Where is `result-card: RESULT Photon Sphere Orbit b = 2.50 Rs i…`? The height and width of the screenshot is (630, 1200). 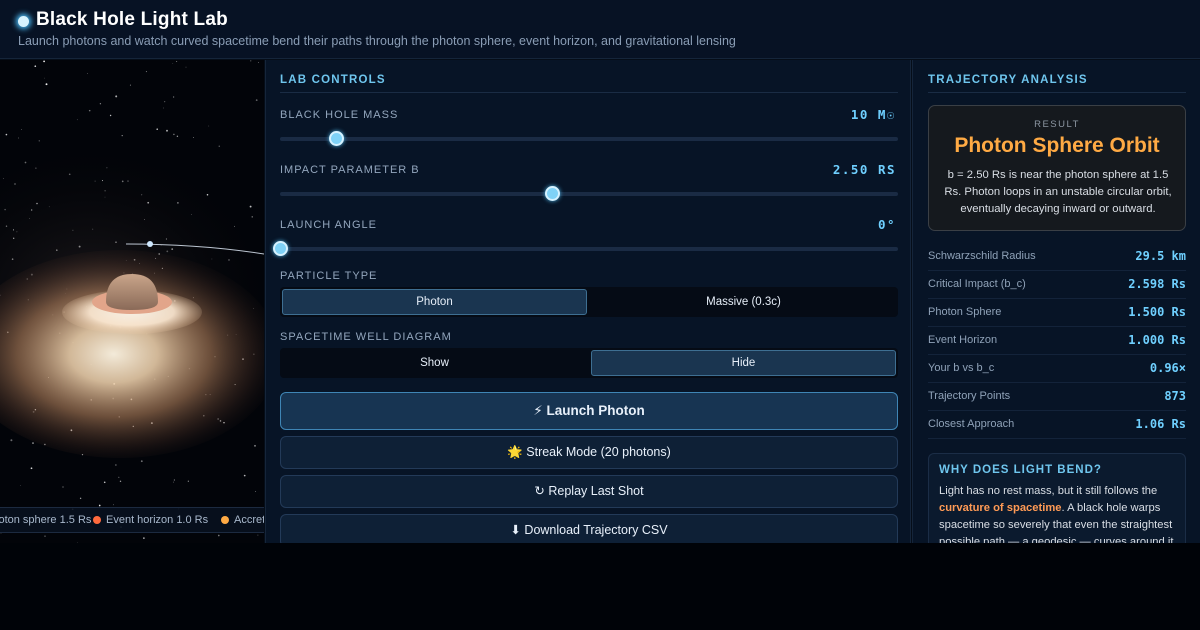 result-card: RESULT Photon Sphere Orbit b = 2.50 Rs i… is located at coordinates (1057, 168).